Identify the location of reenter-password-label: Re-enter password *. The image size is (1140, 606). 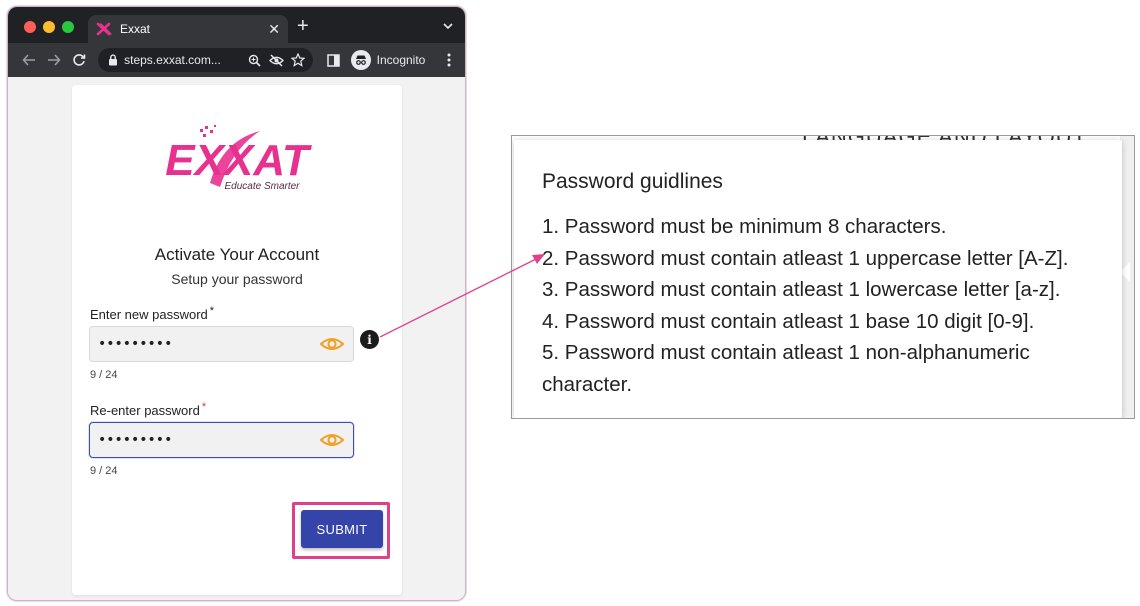
(148, 409).